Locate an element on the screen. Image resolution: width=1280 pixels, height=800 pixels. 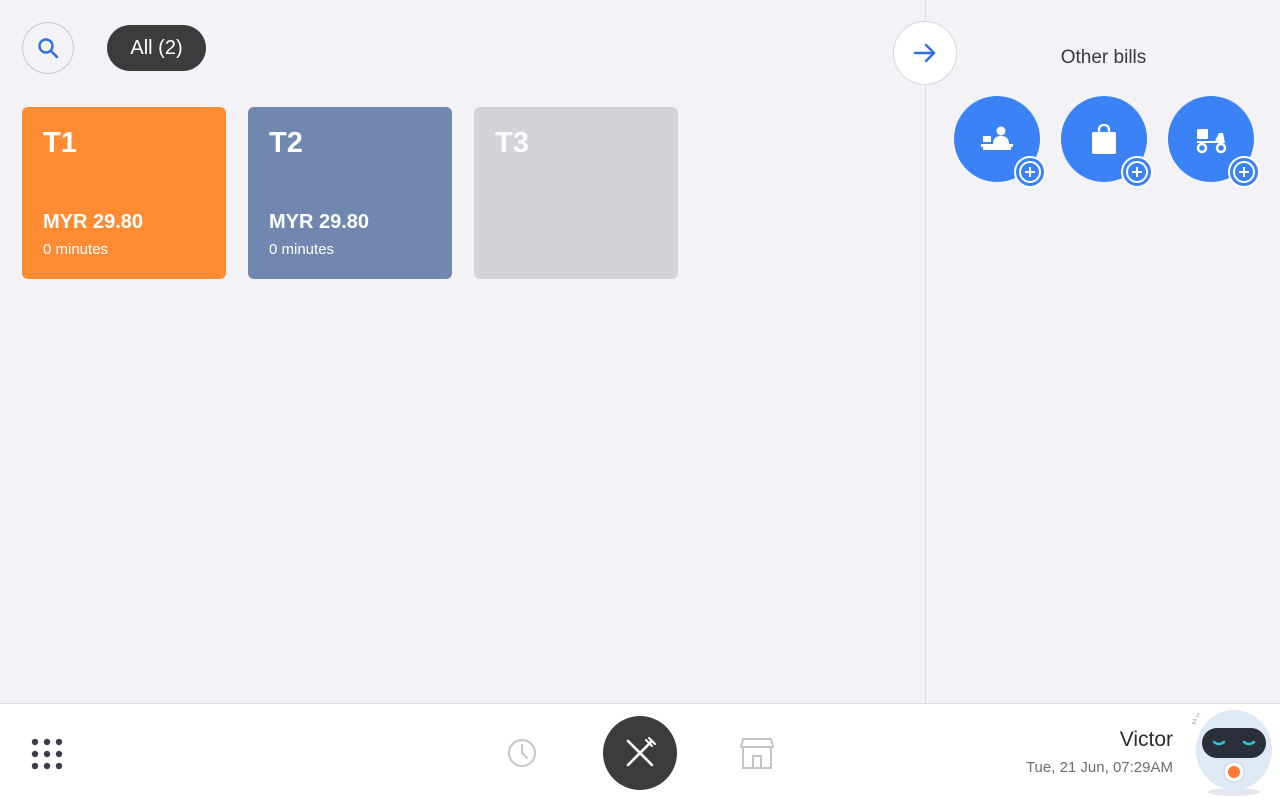
new-counter-bill-button is located at coordinates (1000, 142).